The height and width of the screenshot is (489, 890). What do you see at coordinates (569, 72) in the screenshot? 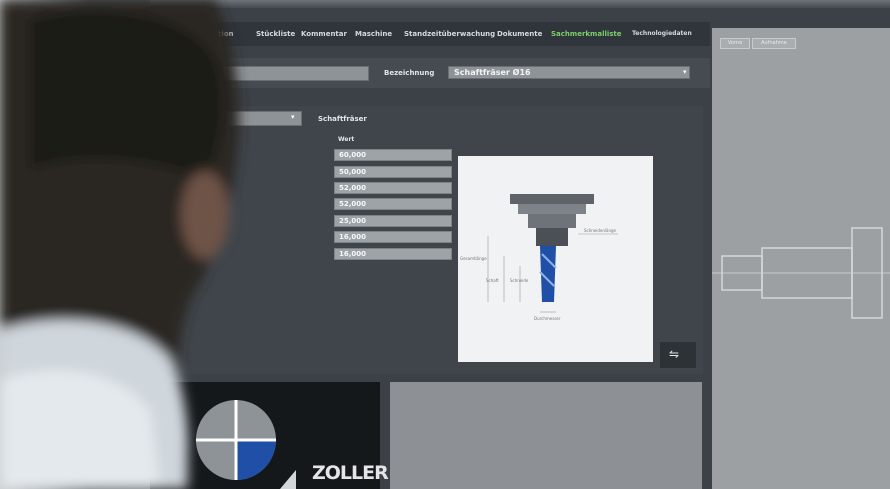
I see `bezeichnung-field: Schaftfräser Ø16` at bounding box center [569, 72].